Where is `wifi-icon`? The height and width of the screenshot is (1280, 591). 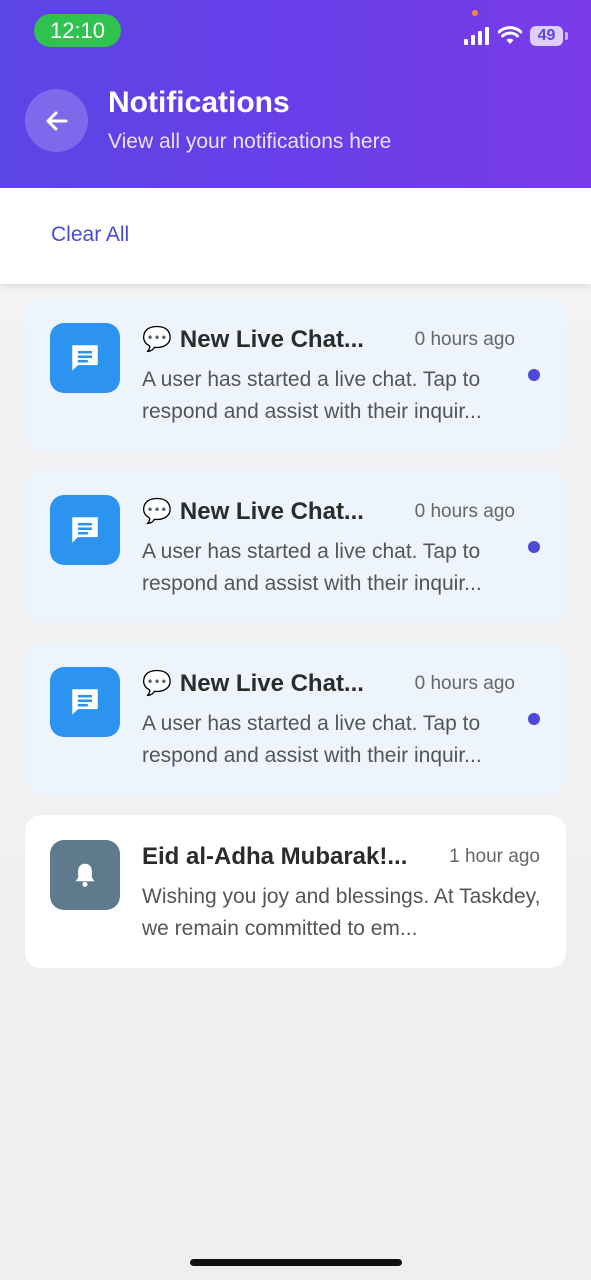
wifi-icon is located at coordinates (510, 35).